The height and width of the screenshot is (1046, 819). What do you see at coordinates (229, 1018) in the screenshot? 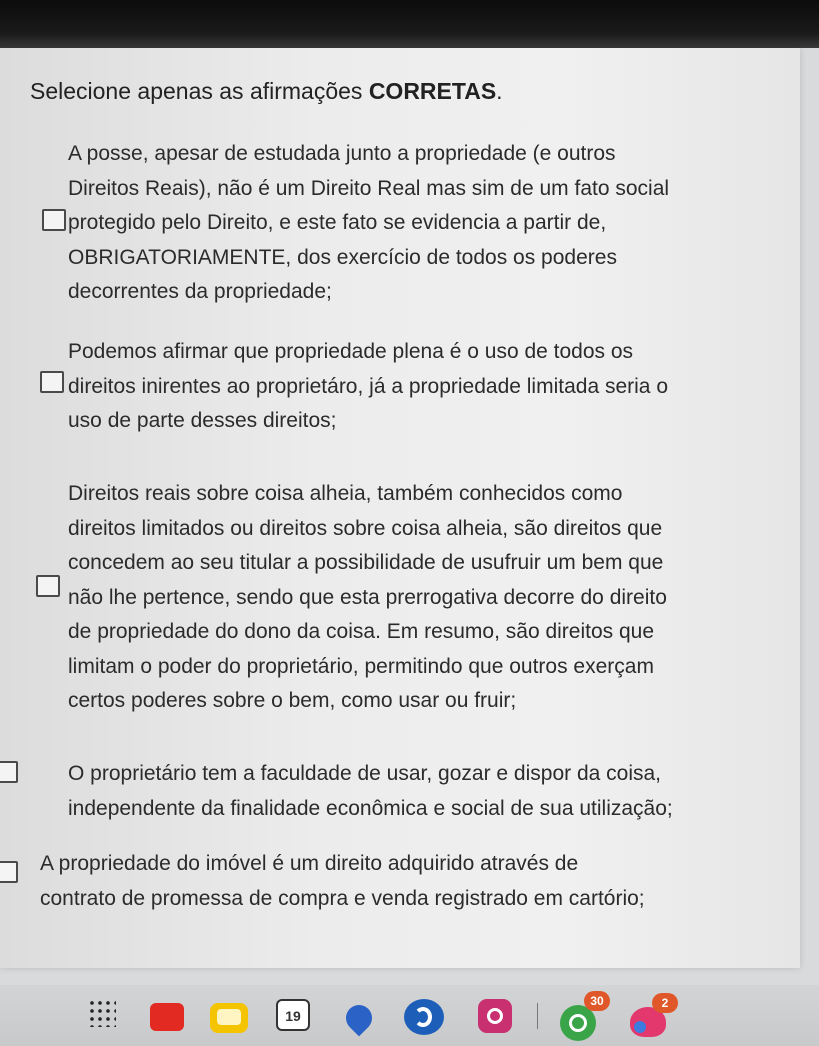
I see `notes-icon` at bounding box center [229, 1018].